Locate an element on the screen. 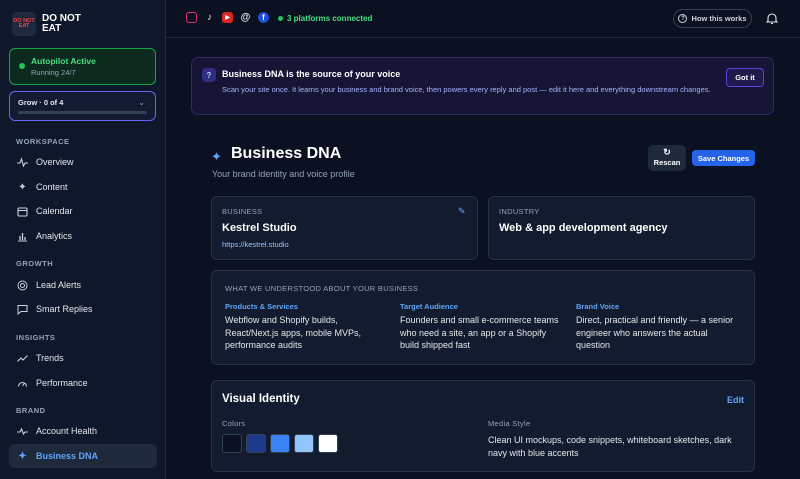 This screenshot has height=479, width=800. sidebar-item-business-dna: ✦ Business DNA is located at coordinates (83, 456).